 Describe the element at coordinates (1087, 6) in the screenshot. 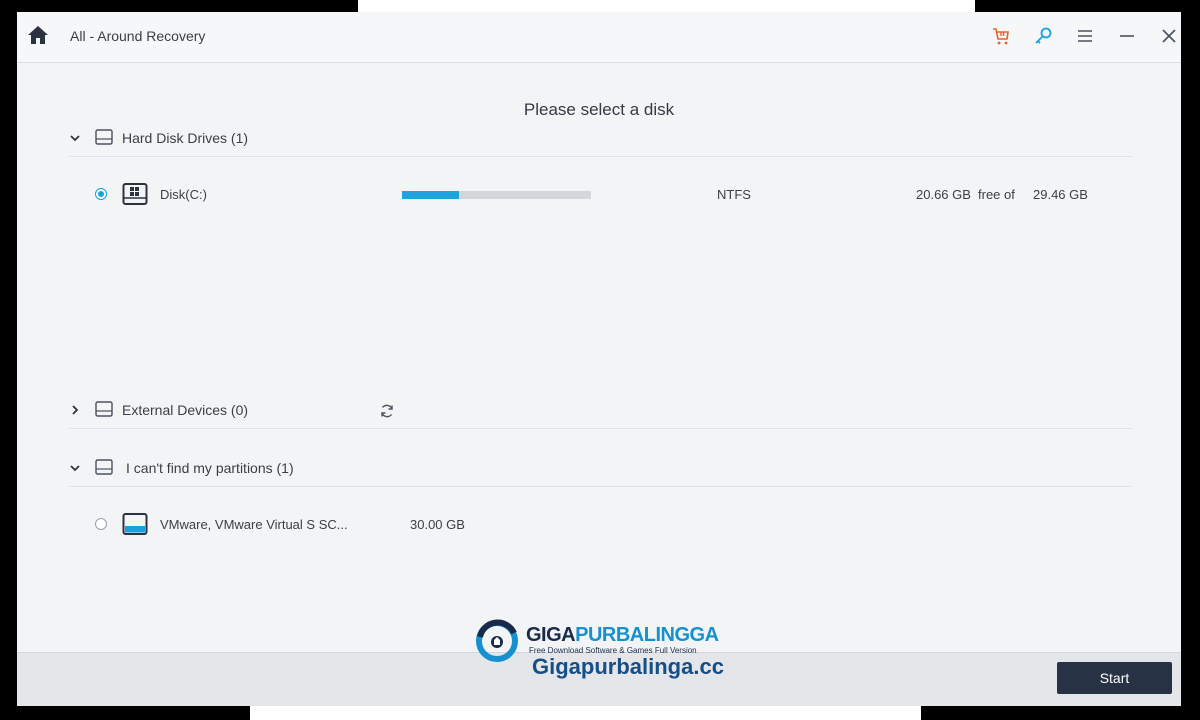

I see `frame-top-right` at that location.